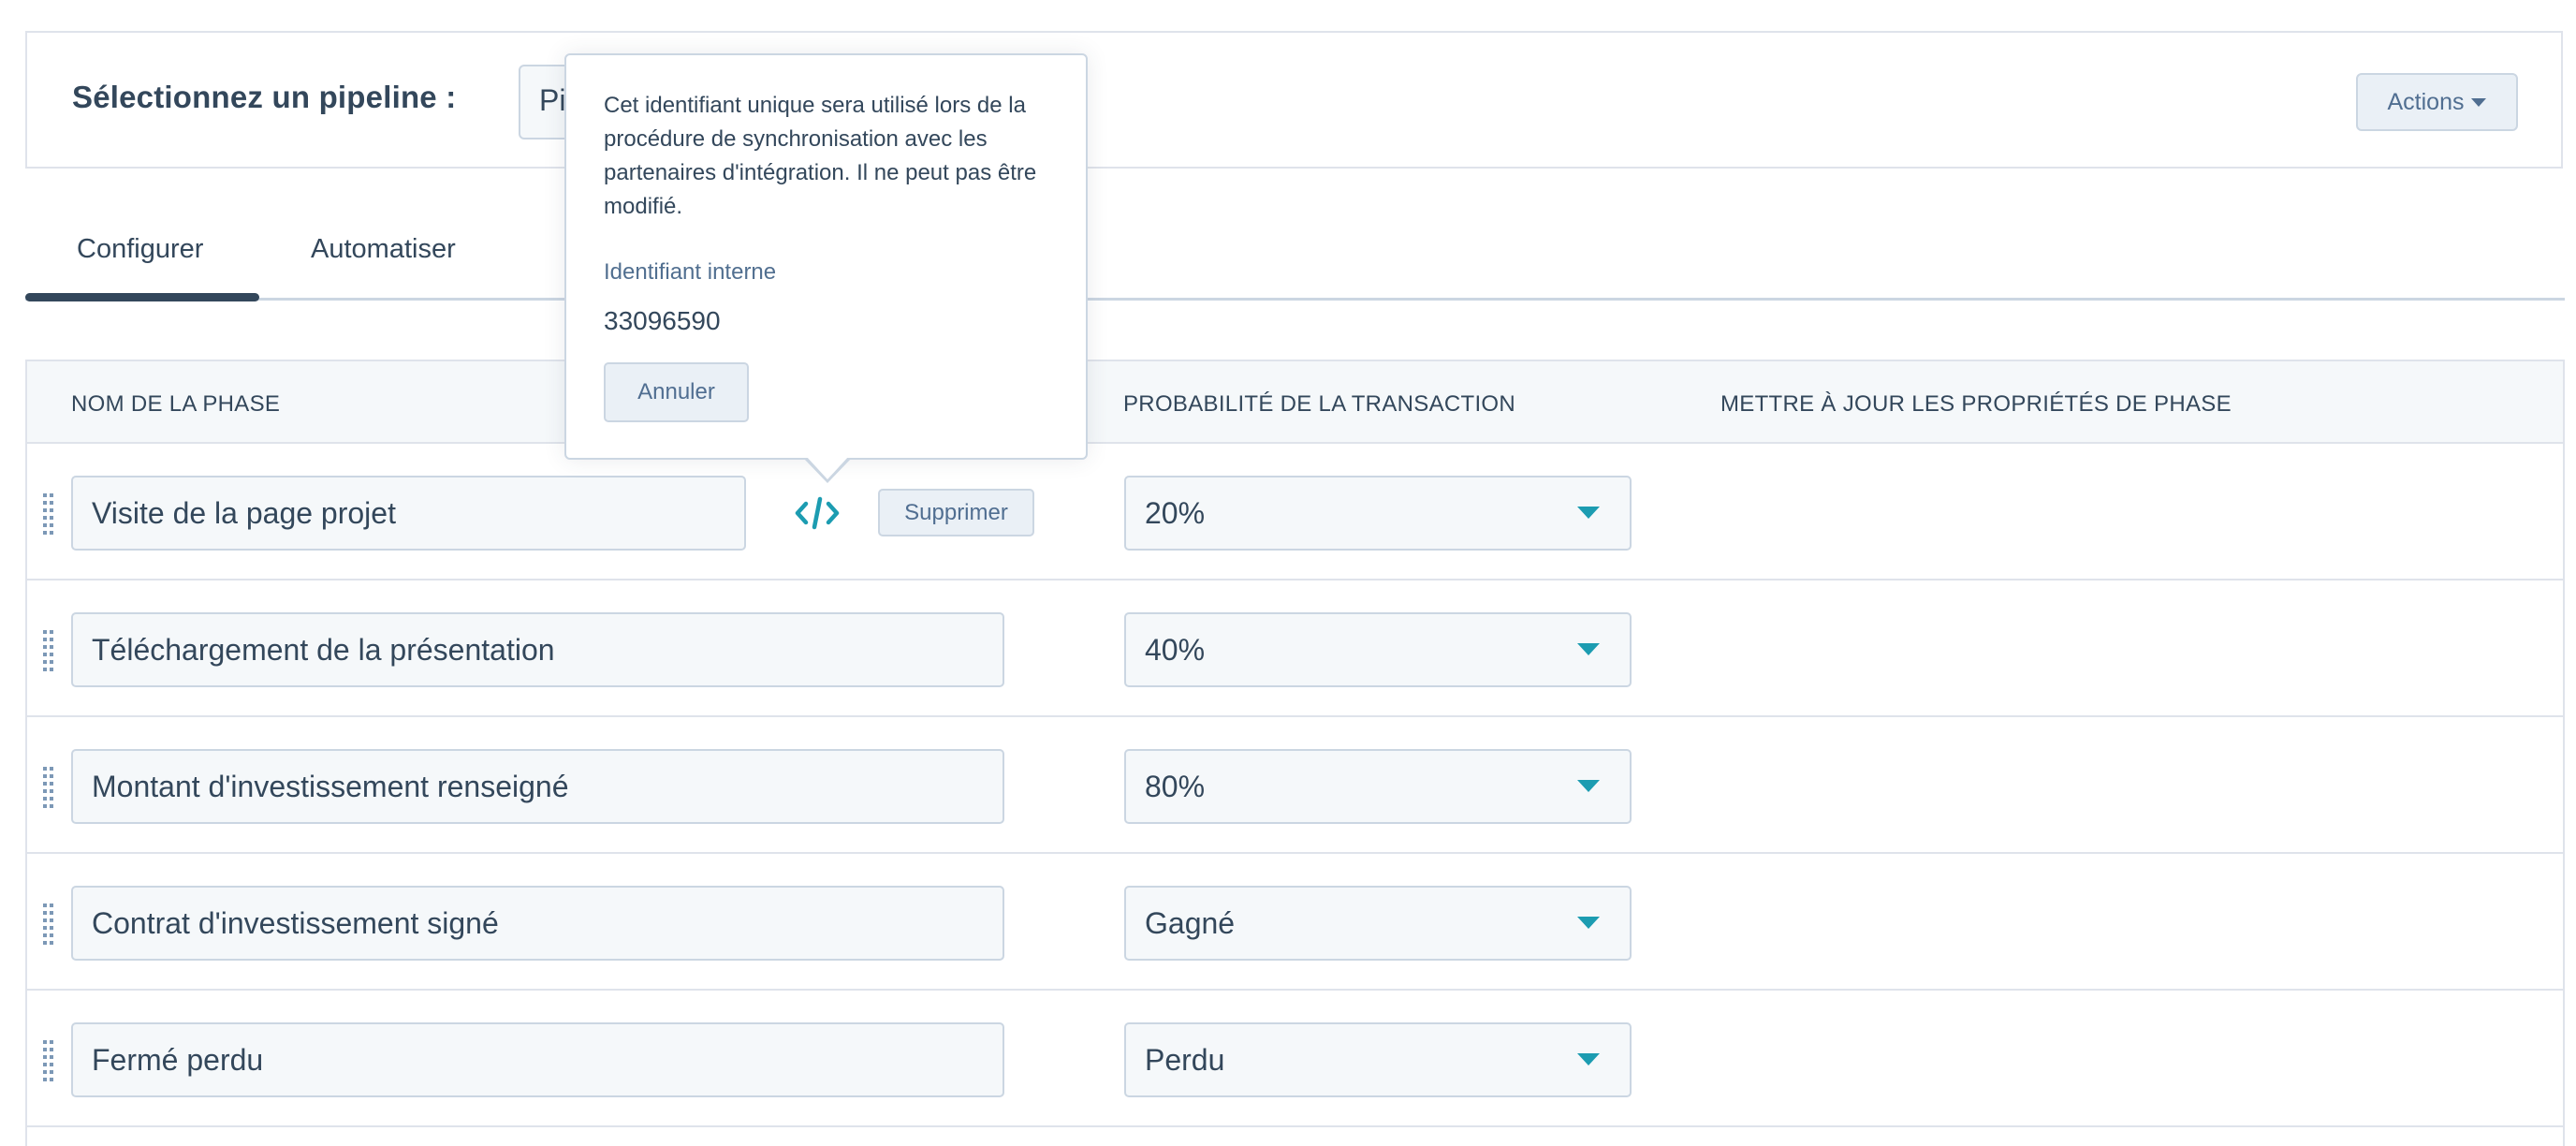  What do you see at coordinates (1175, 786) in the screenshot?
I see `probability-value: 80%` at bounding box center [1175, 786].